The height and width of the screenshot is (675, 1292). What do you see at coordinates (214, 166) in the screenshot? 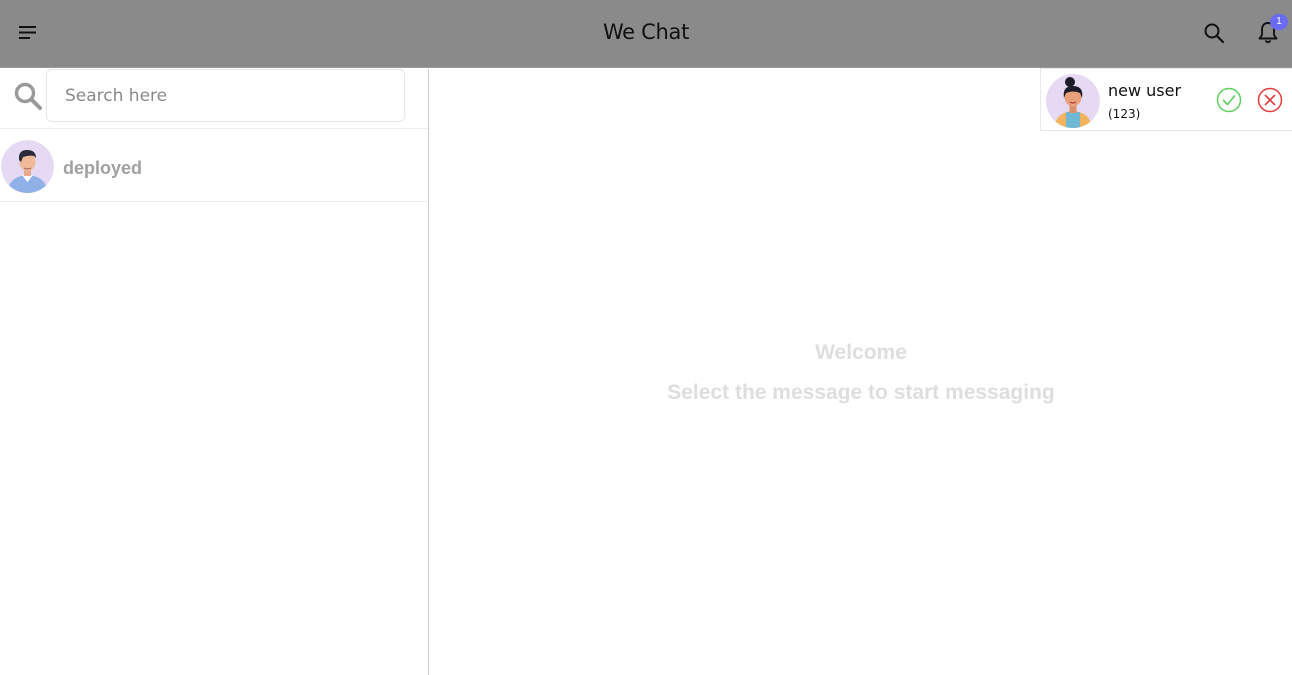
I see `conversation-item: deployed` at bounding box center [214, 166].